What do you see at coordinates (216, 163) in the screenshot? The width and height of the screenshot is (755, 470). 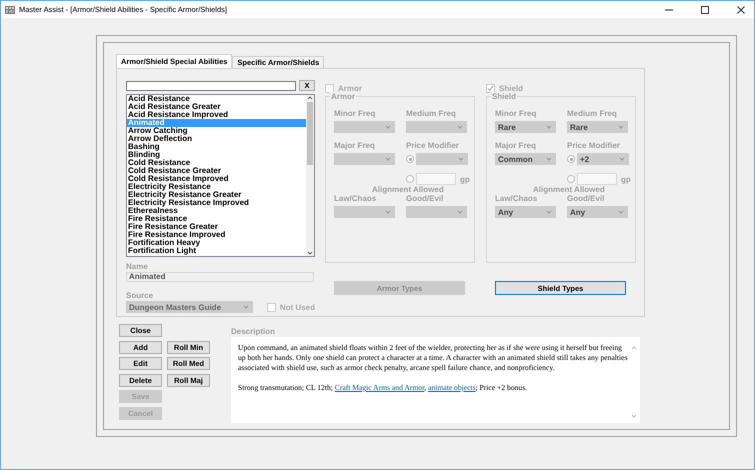 I see `list-item: Cold Resistance` at bounding box center [216, 163].